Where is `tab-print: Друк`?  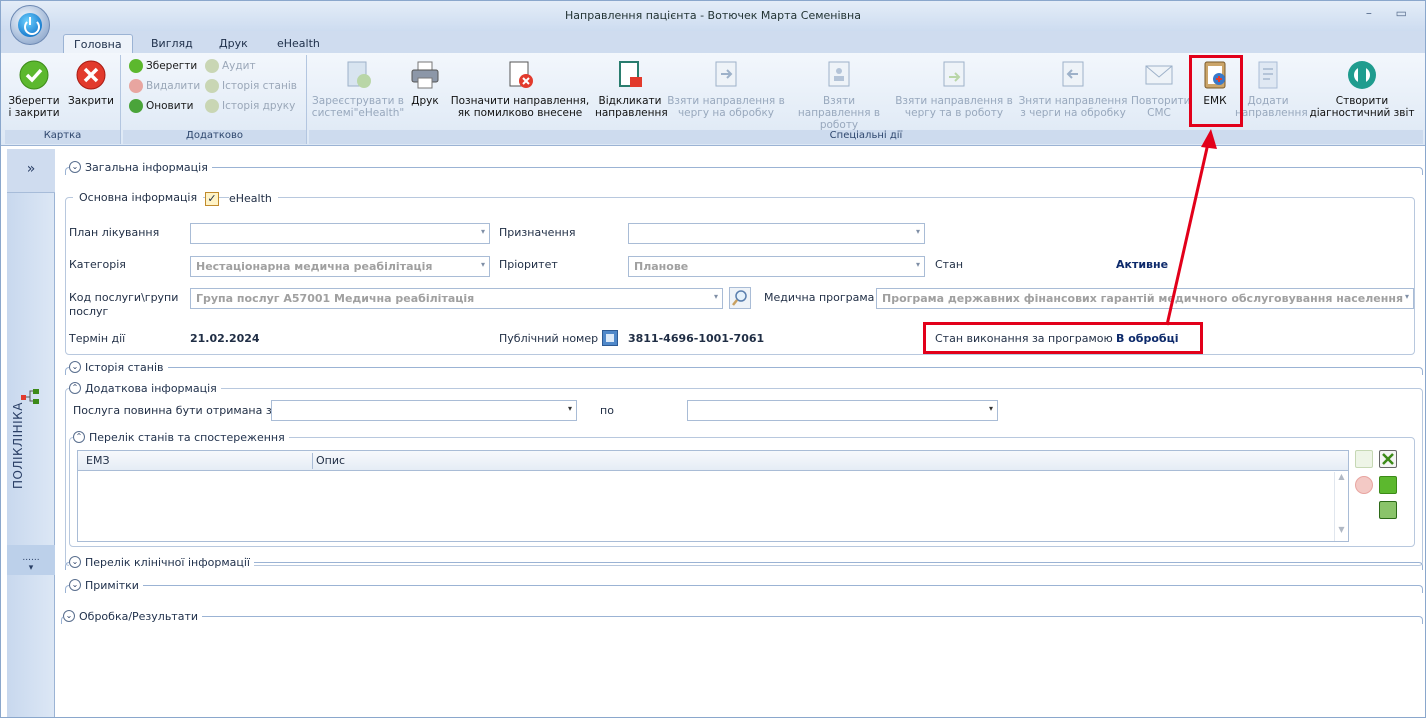 tab-print: Друк is located at coordinates (233, 43).